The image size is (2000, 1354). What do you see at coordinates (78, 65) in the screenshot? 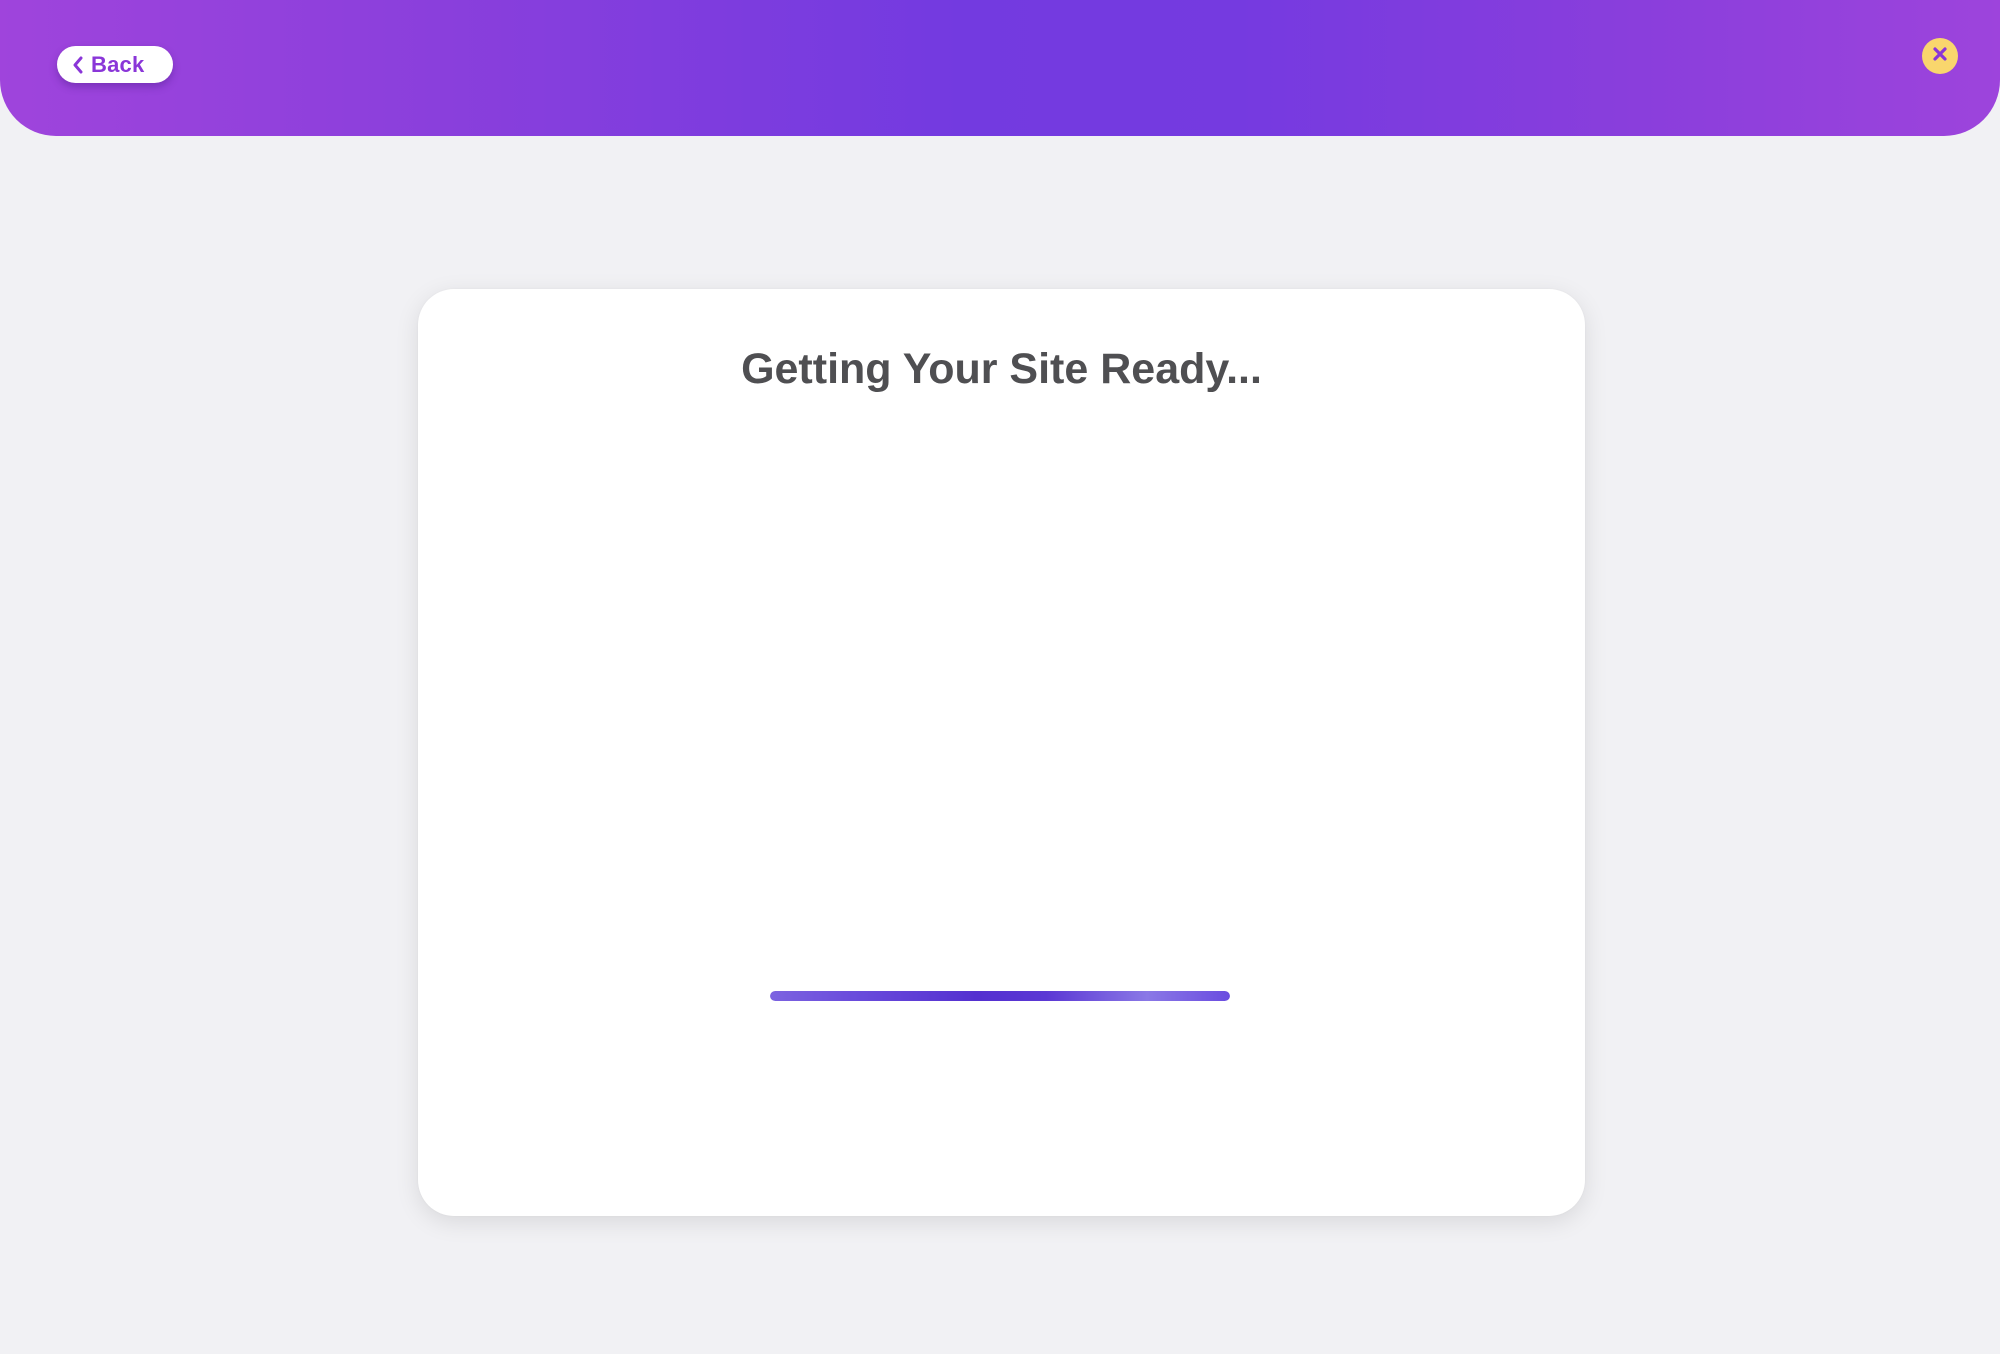
I see `chevron-left-icon` at bounding box center [78, 65].